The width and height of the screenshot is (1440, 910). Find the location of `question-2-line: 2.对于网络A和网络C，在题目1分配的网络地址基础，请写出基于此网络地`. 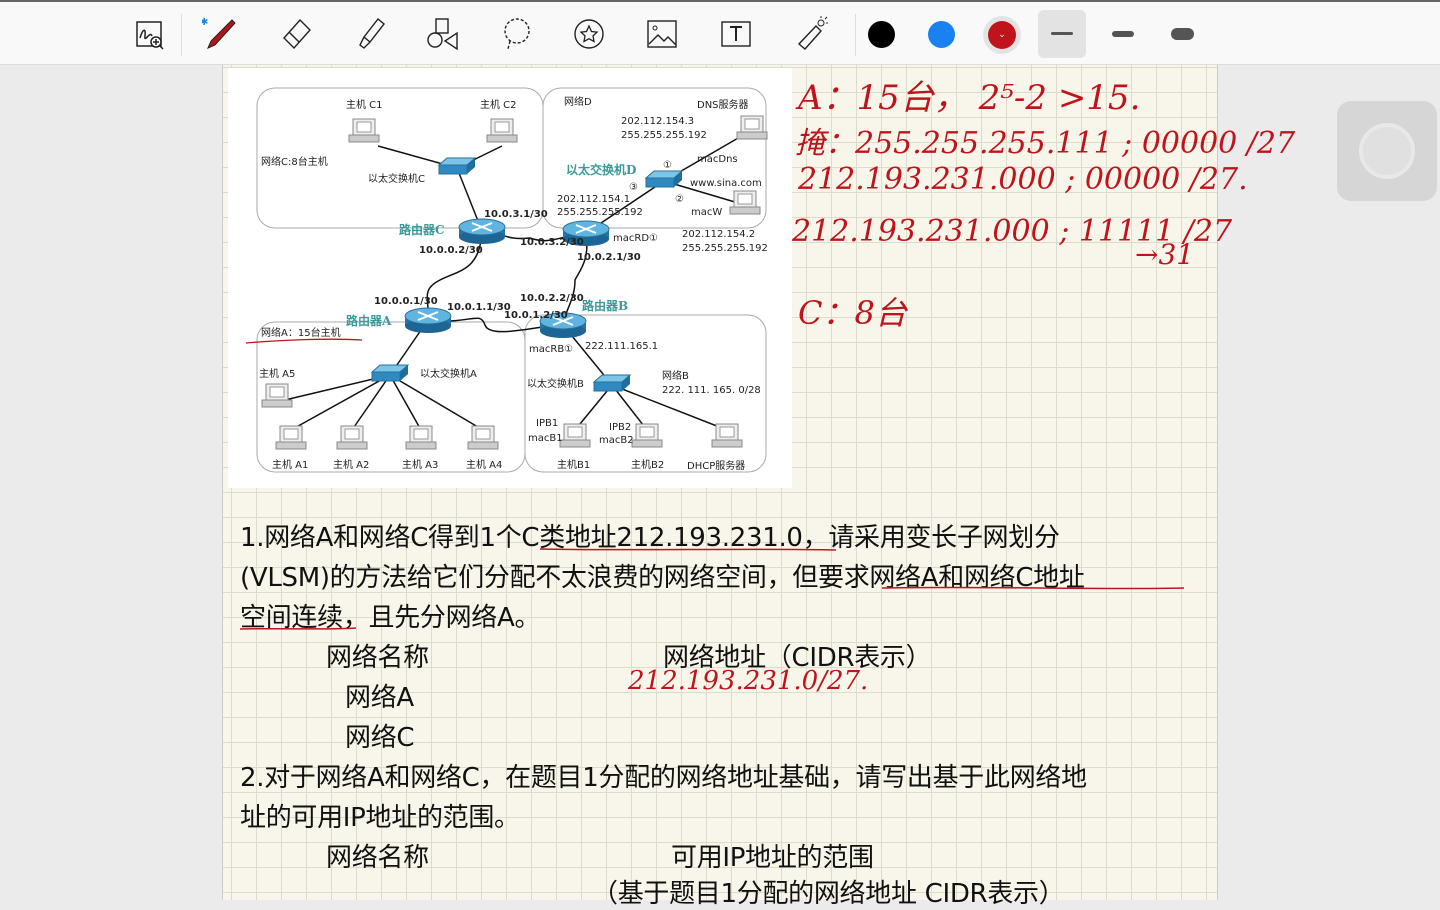

question-2-line: 2.对于网络A和网络C，在题目1分配的网络地址基础，请写出基于此网络地 is located at coordinates (663, 778).